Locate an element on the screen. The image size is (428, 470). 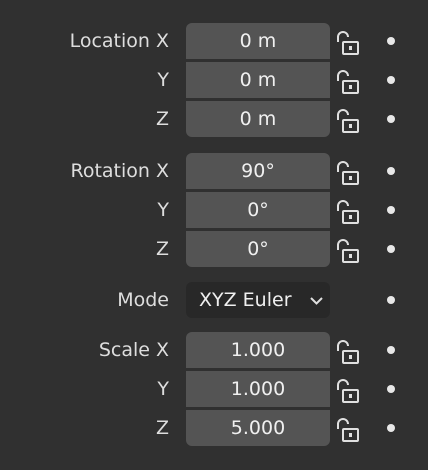
scale-x-label: Scale X is located at coordinates (133, 350).